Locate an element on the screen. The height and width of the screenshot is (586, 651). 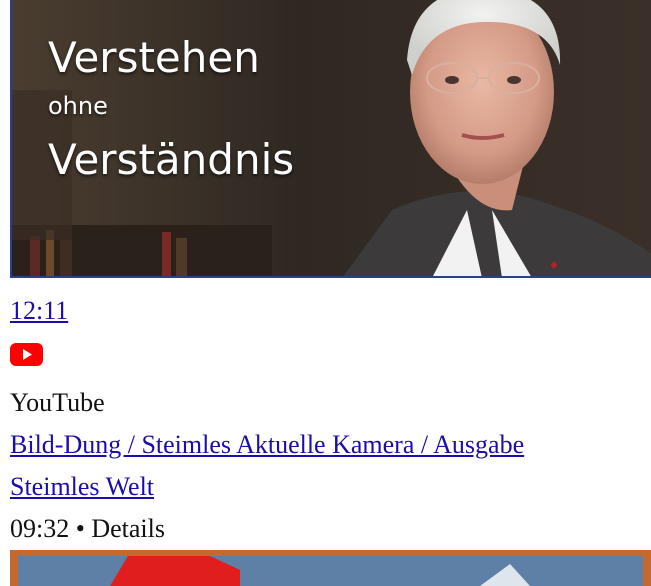
thumbnail-title-line-2: ohne is located at coordinates (78, 106).